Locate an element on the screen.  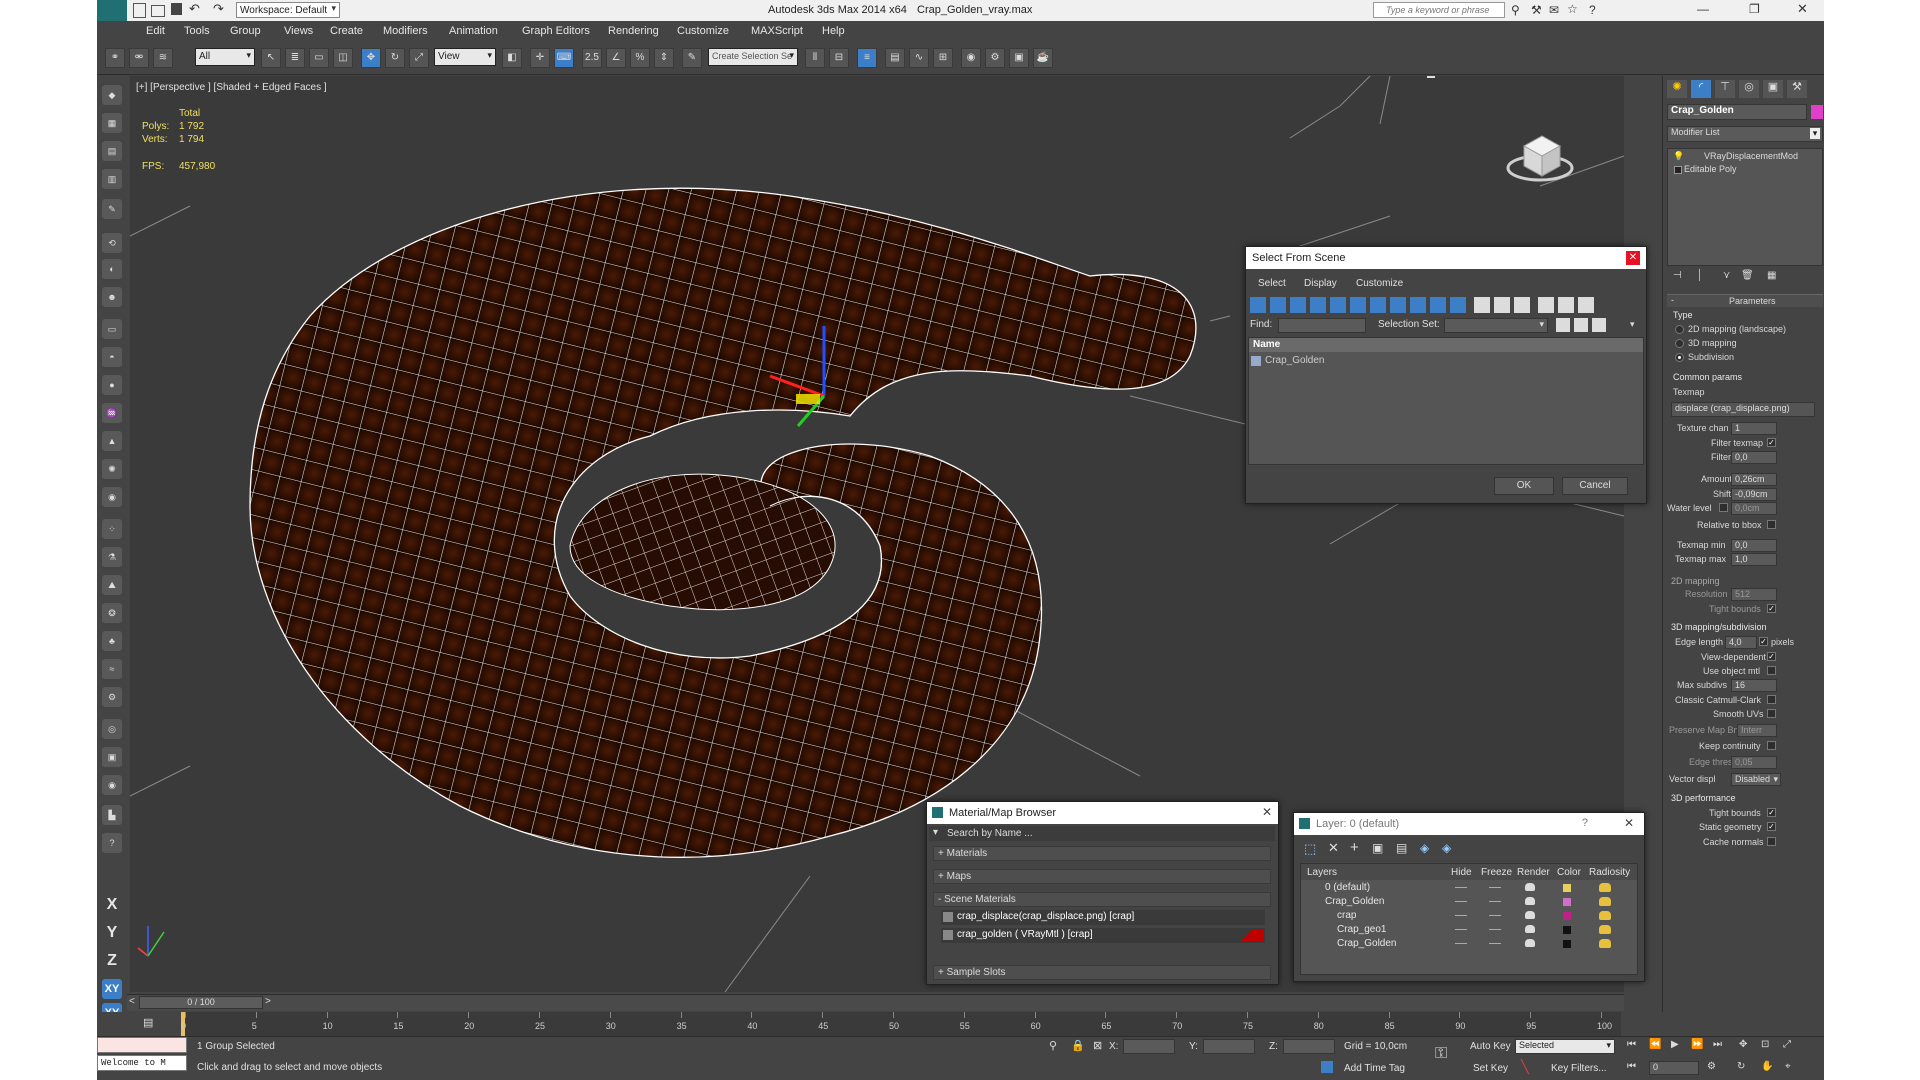
sfs-menu-display: Display is located at coordinates (1320, 283).